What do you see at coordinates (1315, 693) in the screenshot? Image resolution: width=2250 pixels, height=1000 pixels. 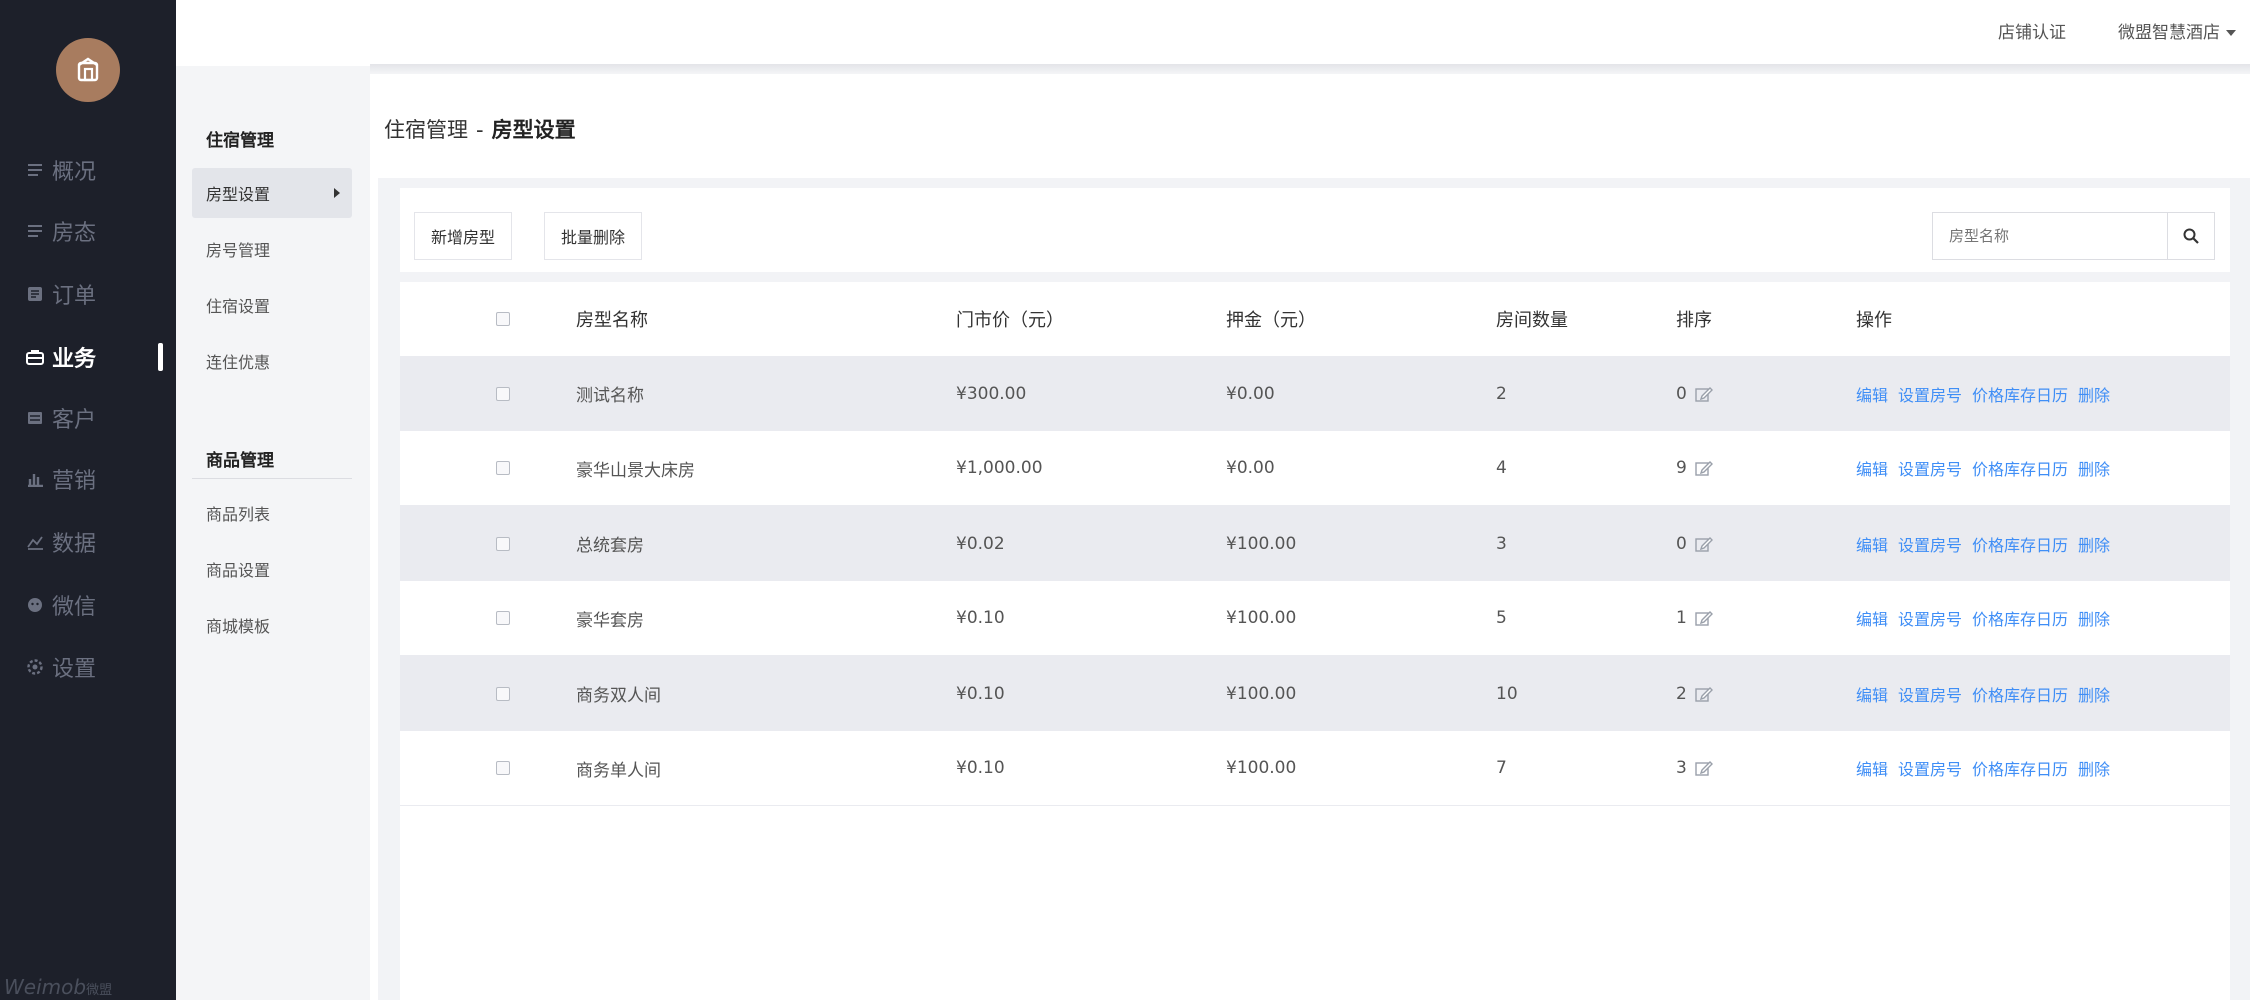 I see `table-row: 商务双人间 ¥0.10 ¥100.00 10 2 编辑 设置房号 价格库存日历 删除` at bounding box center [1315, 693].